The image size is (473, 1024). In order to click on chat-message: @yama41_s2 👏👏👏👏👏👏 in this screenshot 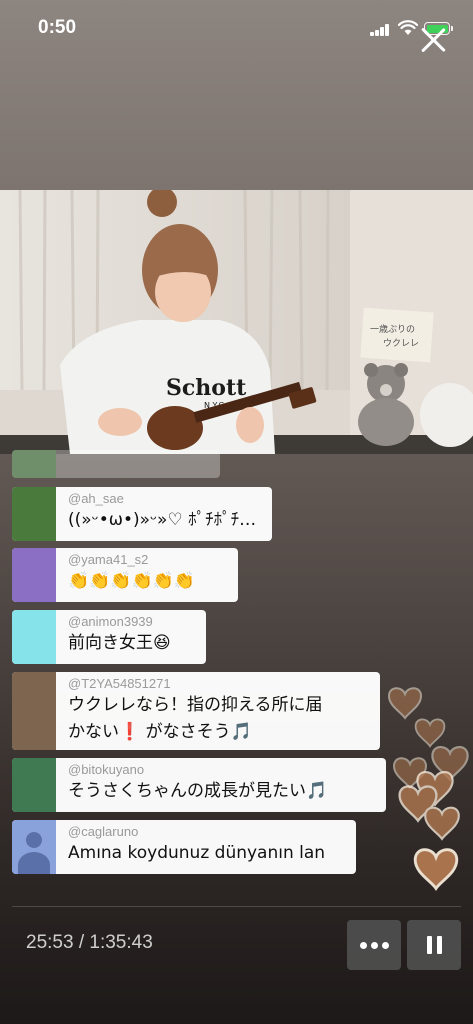, I will do `click(125, 575)`.